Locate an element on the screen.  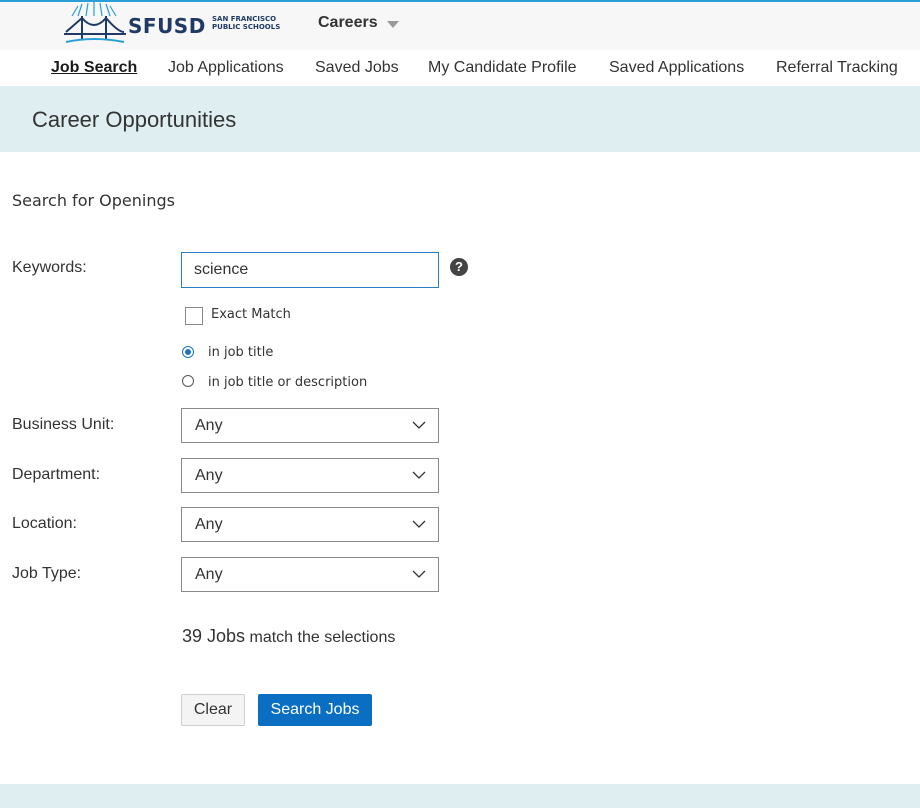
logo-text: SFUSD is located at coordinates (167, 26).